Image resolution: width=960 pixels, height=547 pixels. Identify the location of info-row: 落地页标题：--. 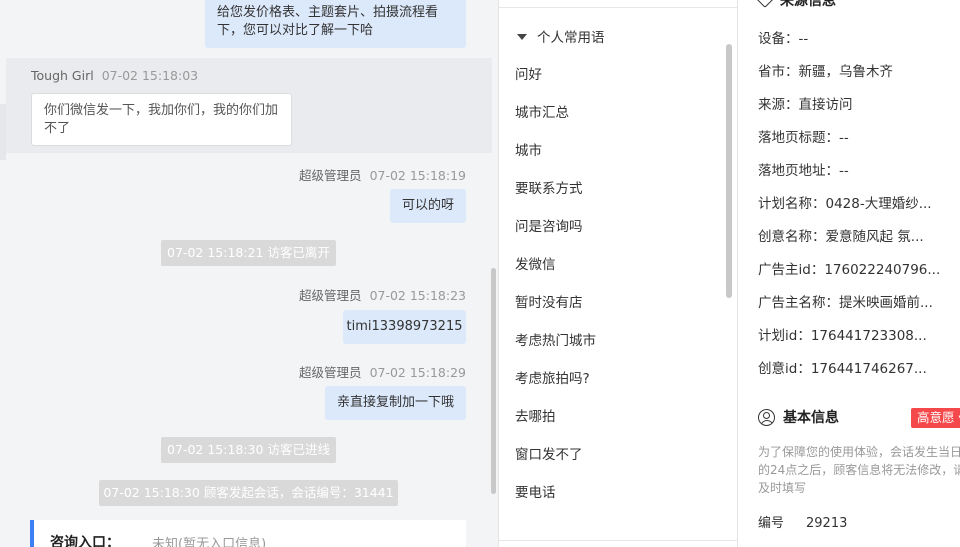
(803, 138).